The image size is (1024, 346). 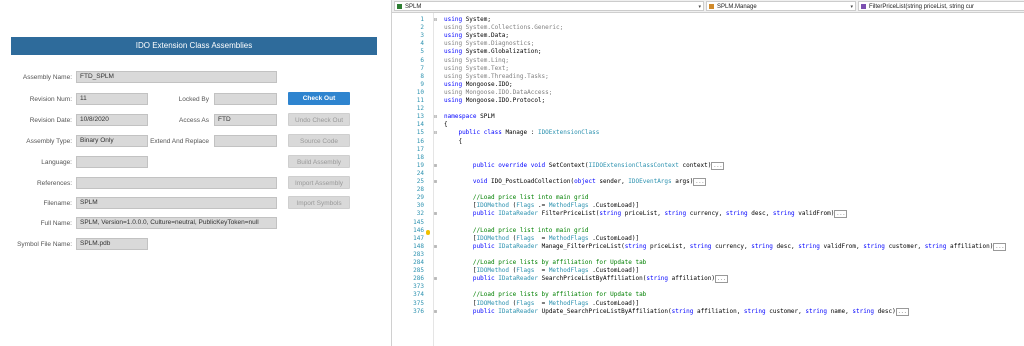 I want to click on references-field, so click(x=176, y=183).